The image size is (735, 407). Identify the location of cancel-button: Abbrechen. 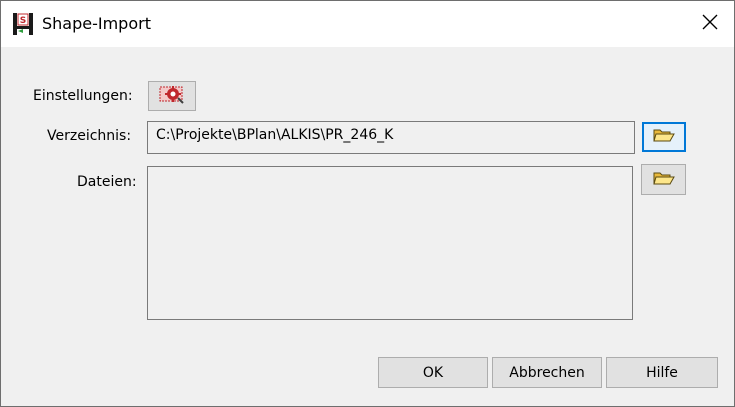
(547, 372).